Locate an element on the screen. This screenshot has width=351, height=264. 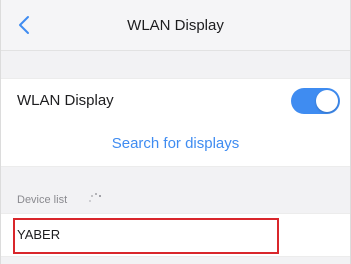
toggle-knob is located at coordinates (327, 101).